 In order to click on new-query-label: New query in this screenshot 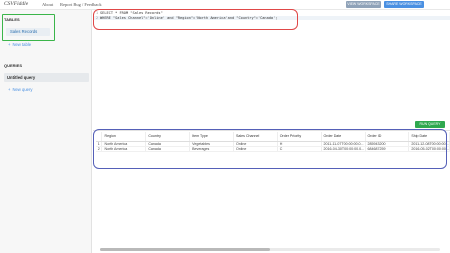, I will do `click(22, 89)`.